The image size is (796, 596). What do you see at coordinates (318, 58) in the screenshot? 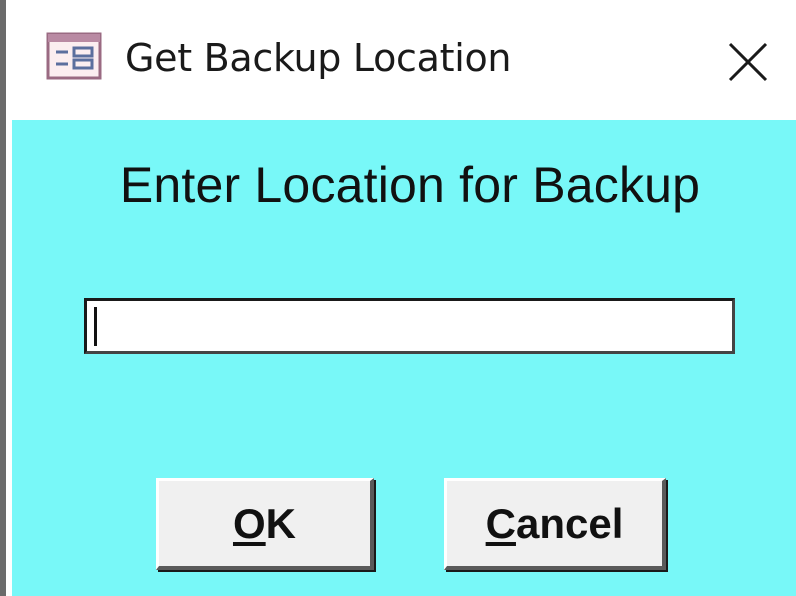
I see `window-title: Get Backup Location` at bounding box center [318, 58].